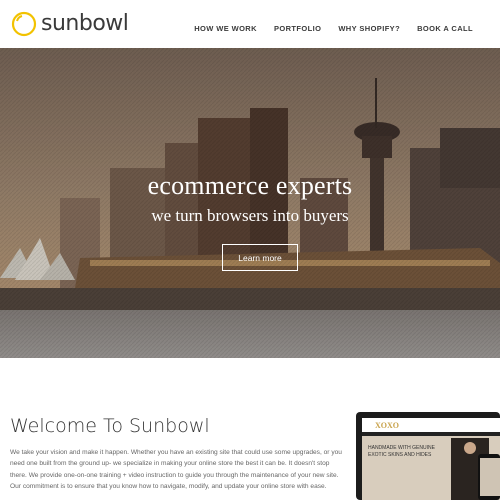 The image size is (500, 500). What do you see at coordinates (260, 257) in the screenshot?
I see `learn-more-button: Learn more` at bounding box center [260, 257].